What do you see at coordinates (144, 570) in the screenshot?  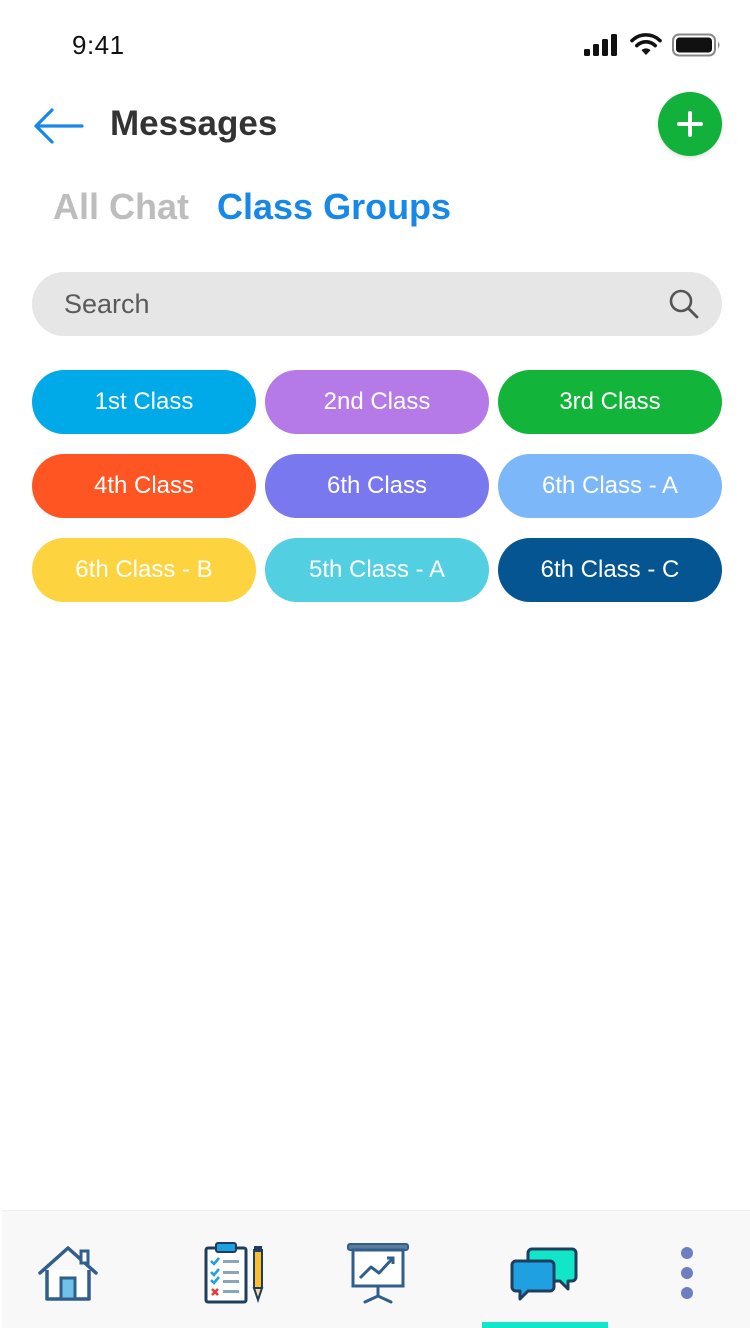 I see `class-group-chip: 6th Class - B` at bounding box center [144, 570].